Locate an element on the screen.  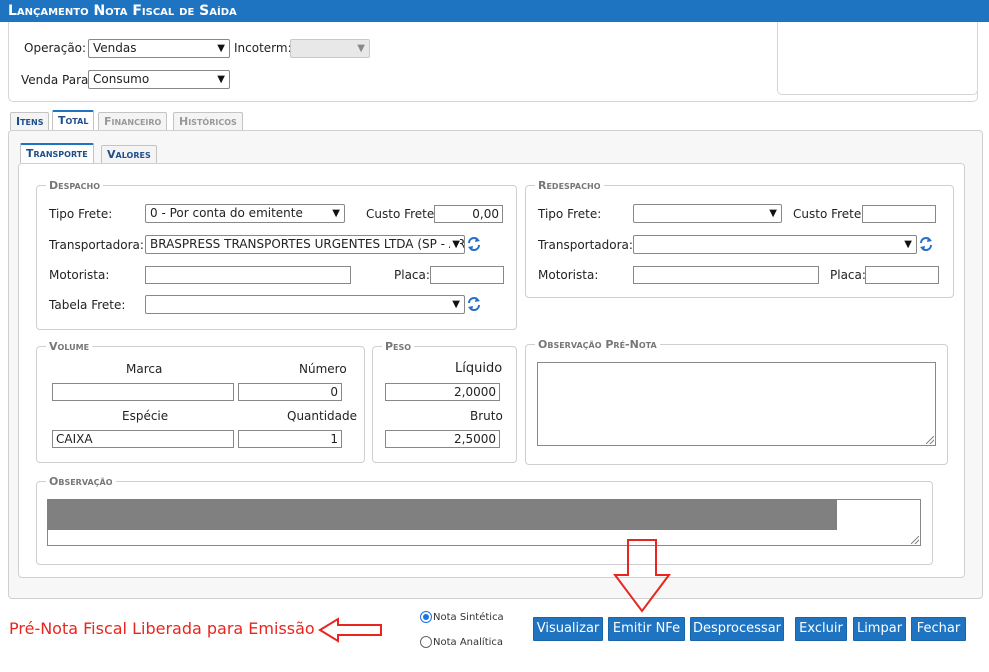
redespacho-custo-frete-label: Custo Frete: is located at coordinates (829, 214).